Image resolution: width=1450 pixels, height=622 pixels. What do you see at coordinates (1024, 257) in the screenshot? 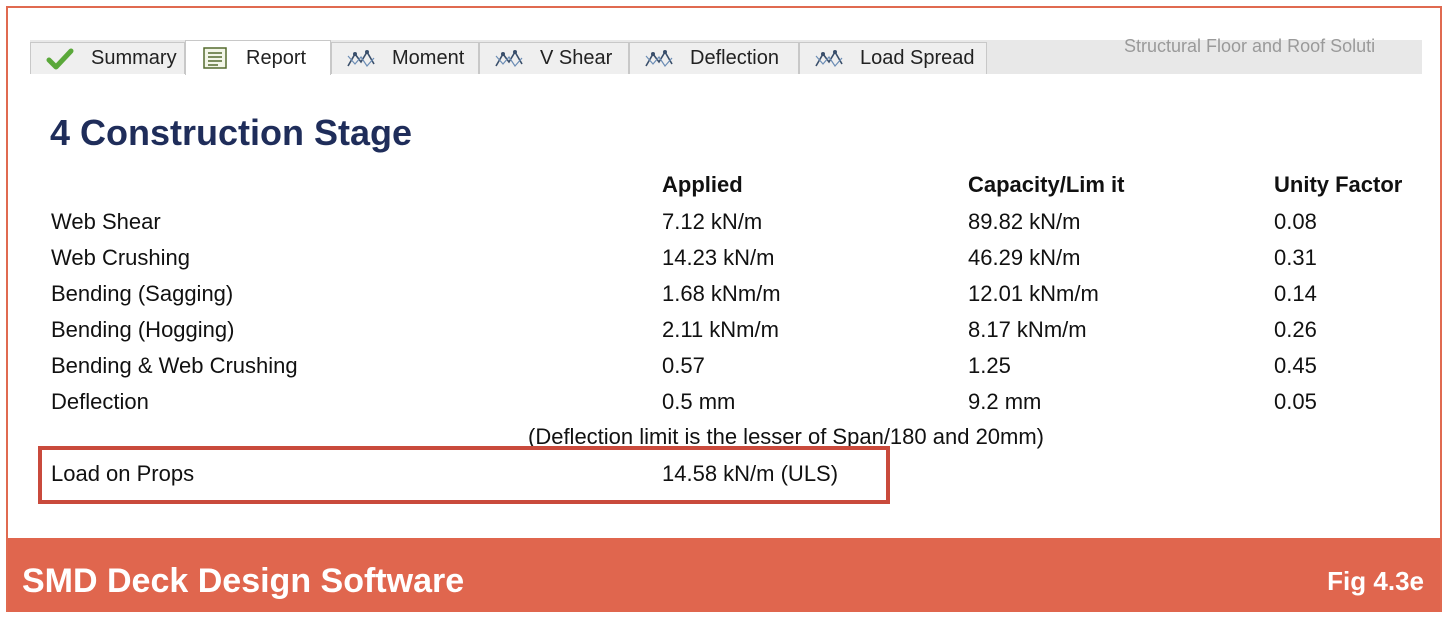
I see `row-capacity: 46.29 kN/m` at bounding box center [1024, 257].